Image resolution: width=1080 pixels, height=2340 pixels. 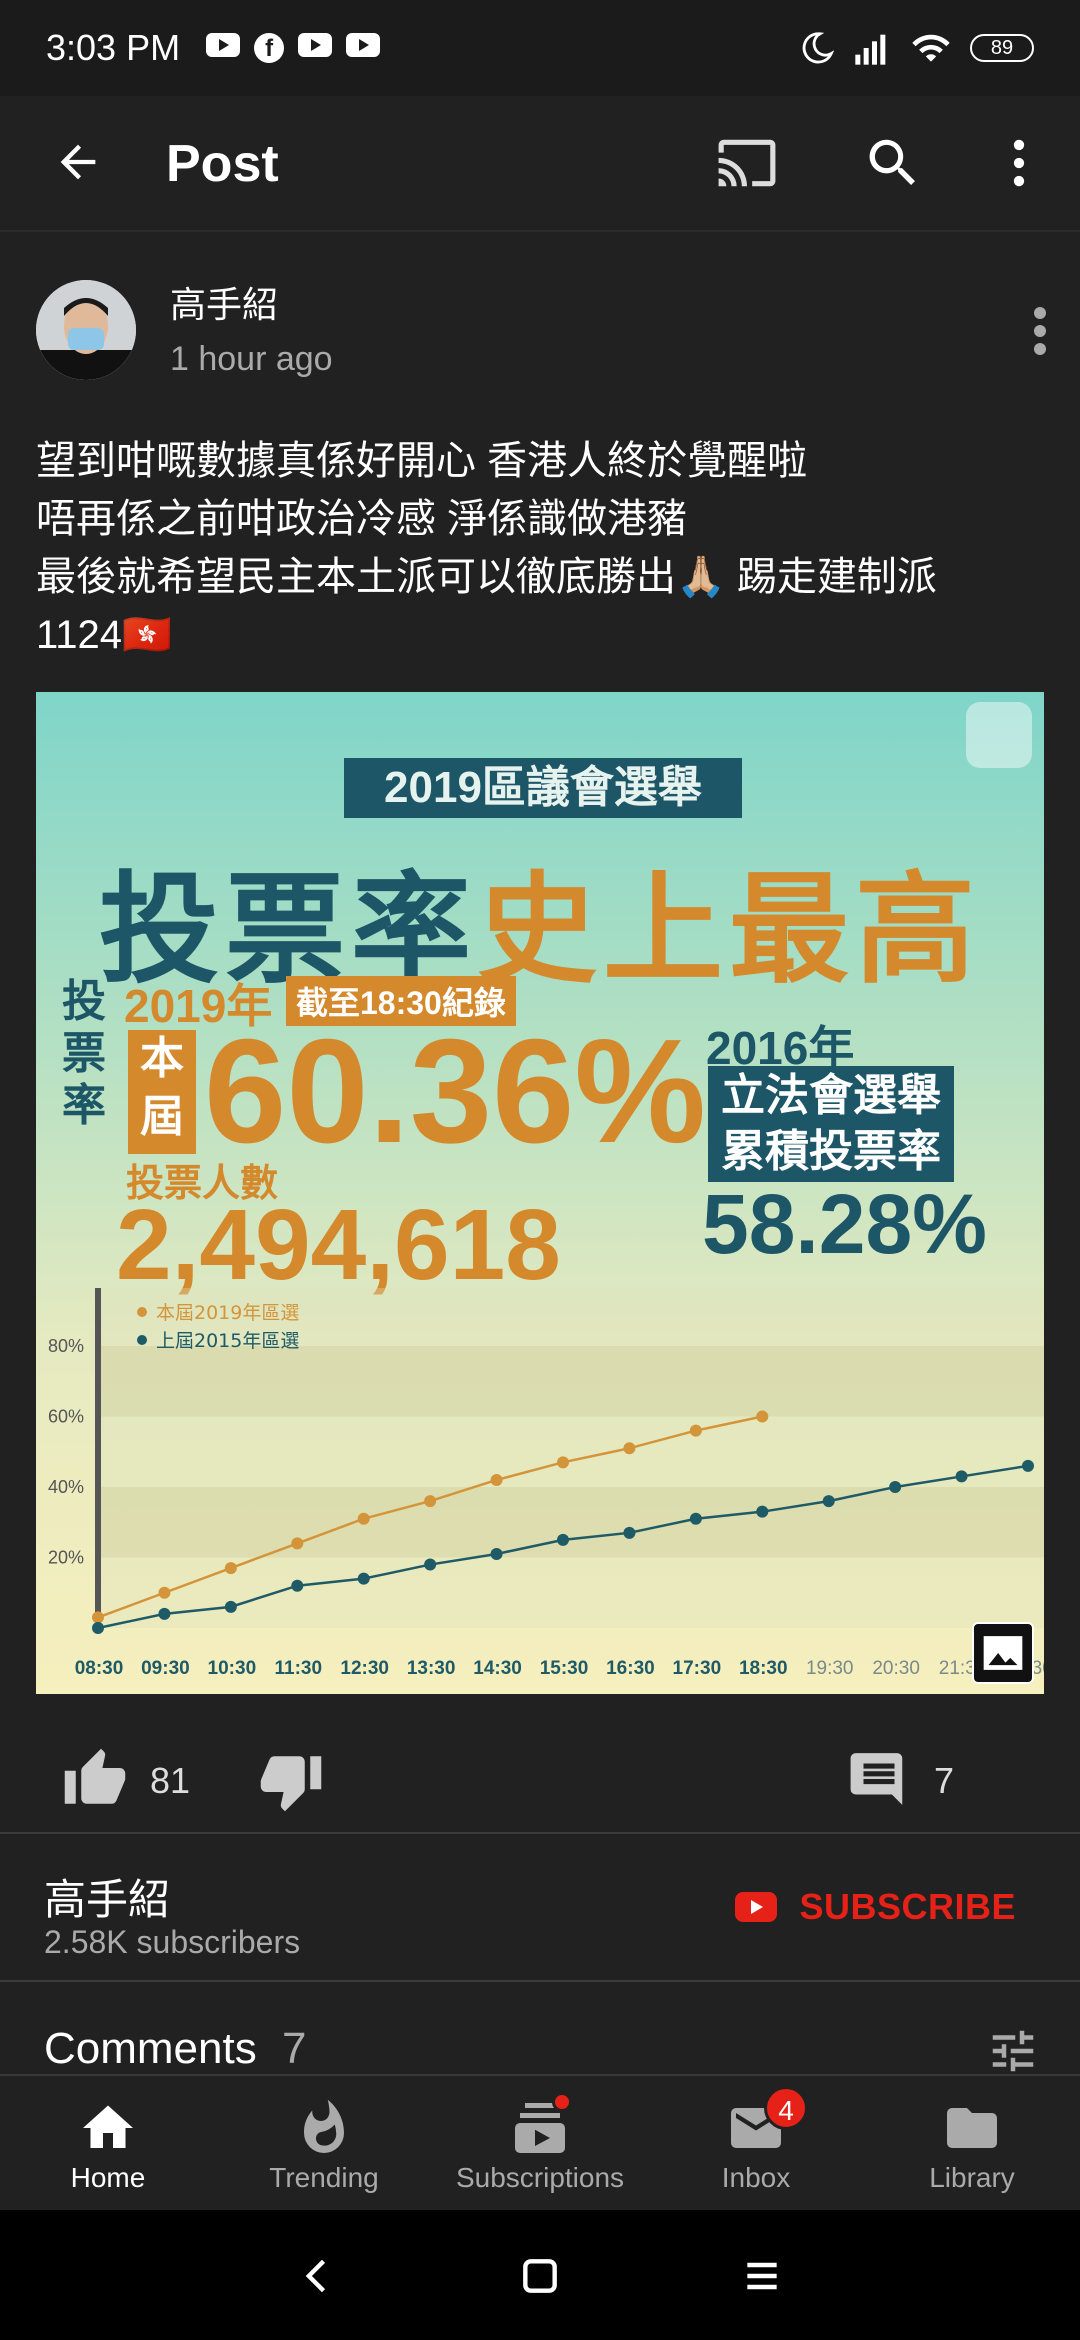 I want to click on menu-lines-icon, so click(x=762, y=2276).